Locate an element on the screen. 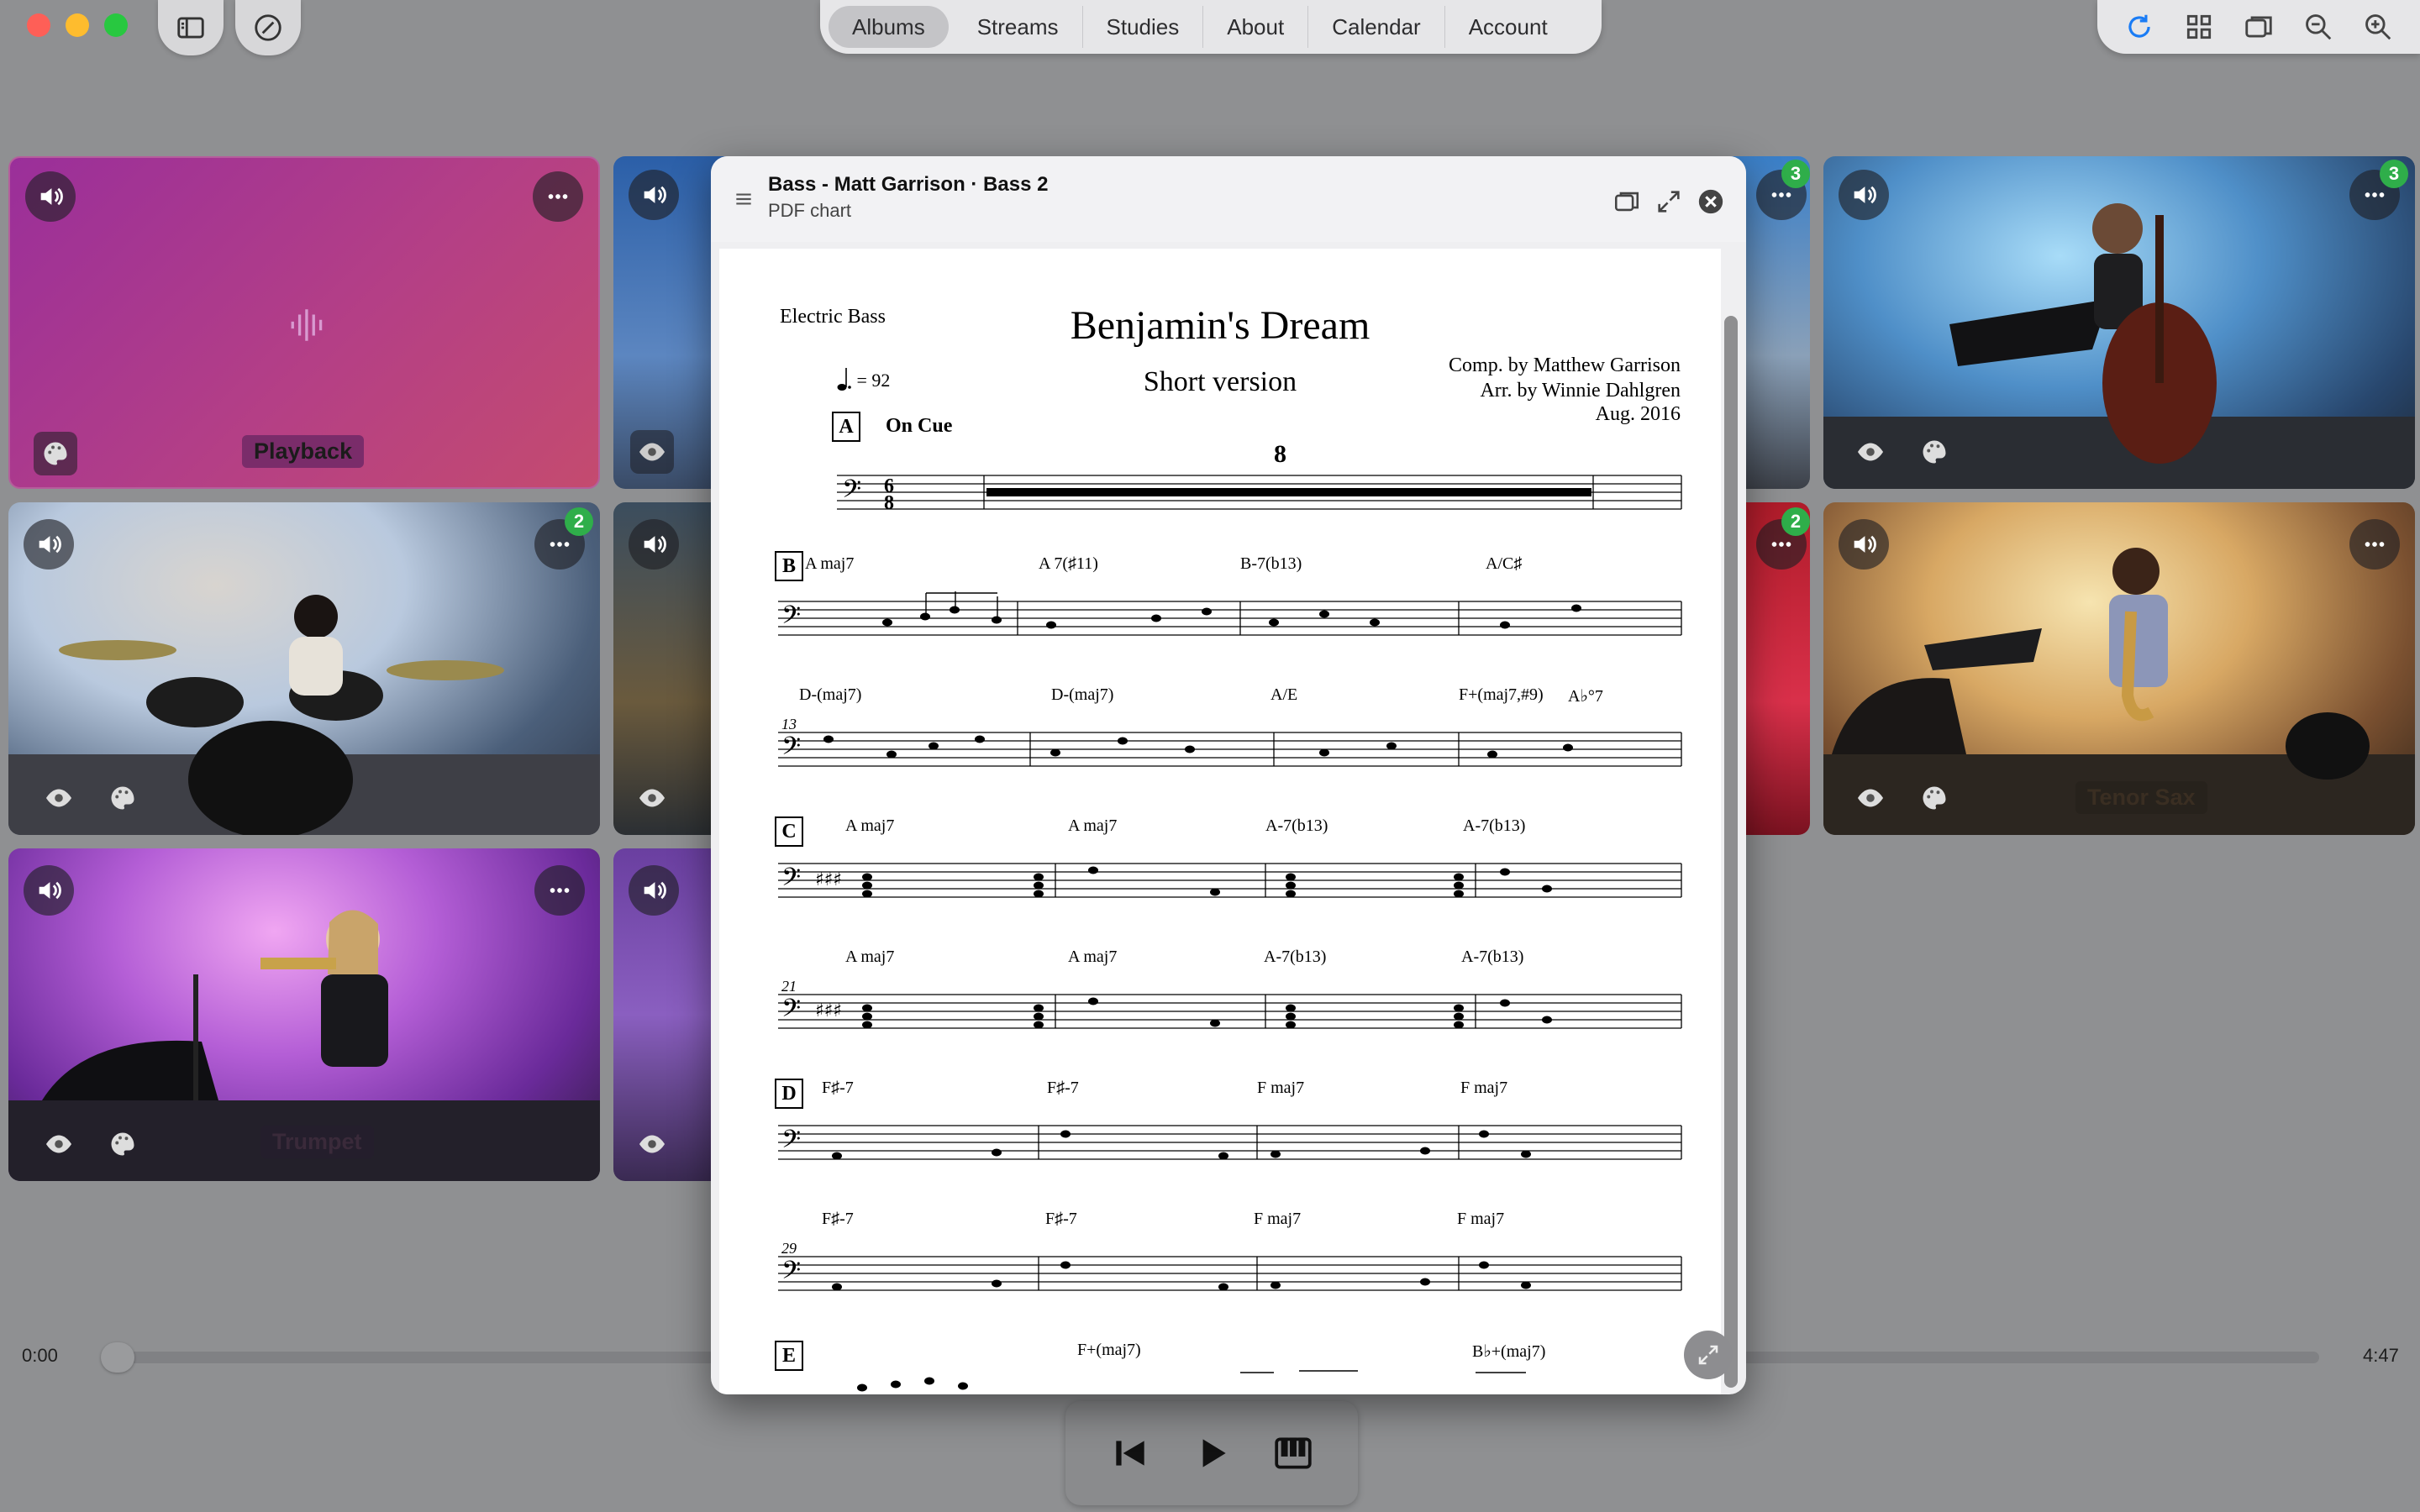 Image resolution: width=2420 pixels, height=1512 pixels. progress-thumb is located at coordinates (117, 1357).